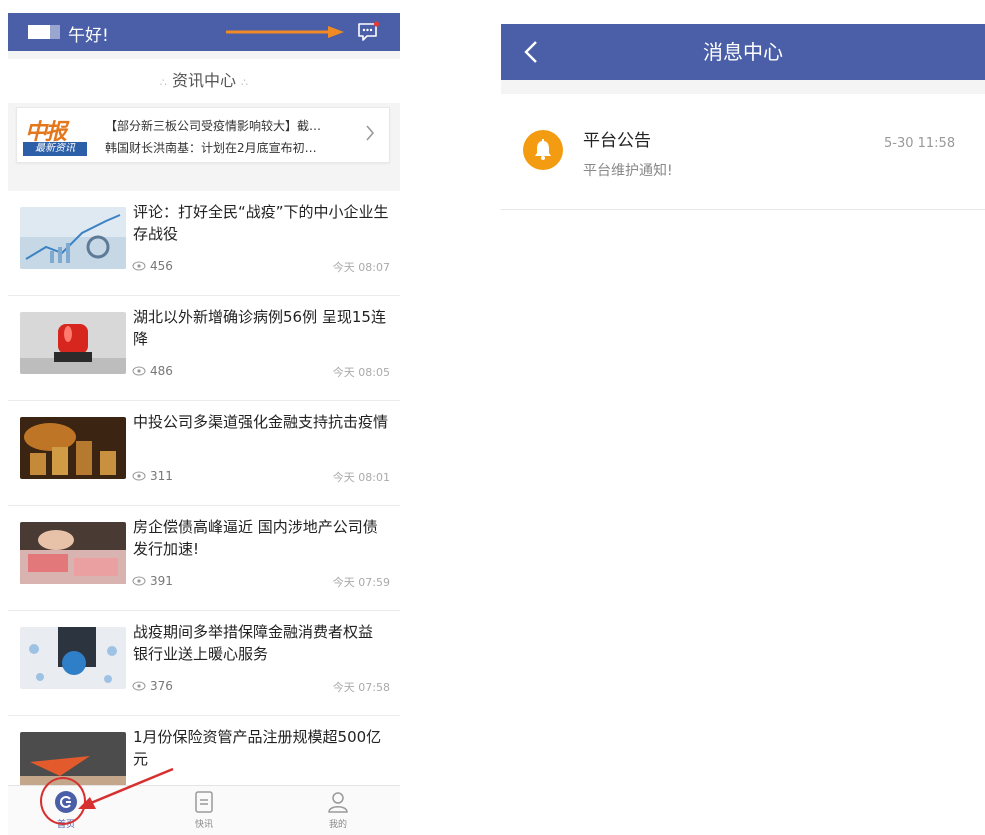 This screenshot has height=835, width=985. Describe the element at coordinates (920, 143) in the screenshot. I see `message-time: 5-30 11:58` at that location.